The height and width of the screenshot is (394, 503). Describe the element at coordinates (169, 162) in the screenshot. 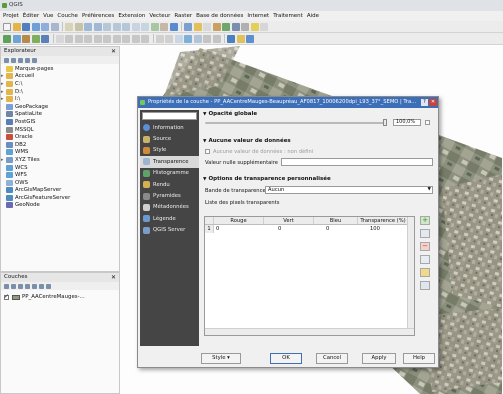

I see `sidebar-item-transparence: Transparence` at that location.